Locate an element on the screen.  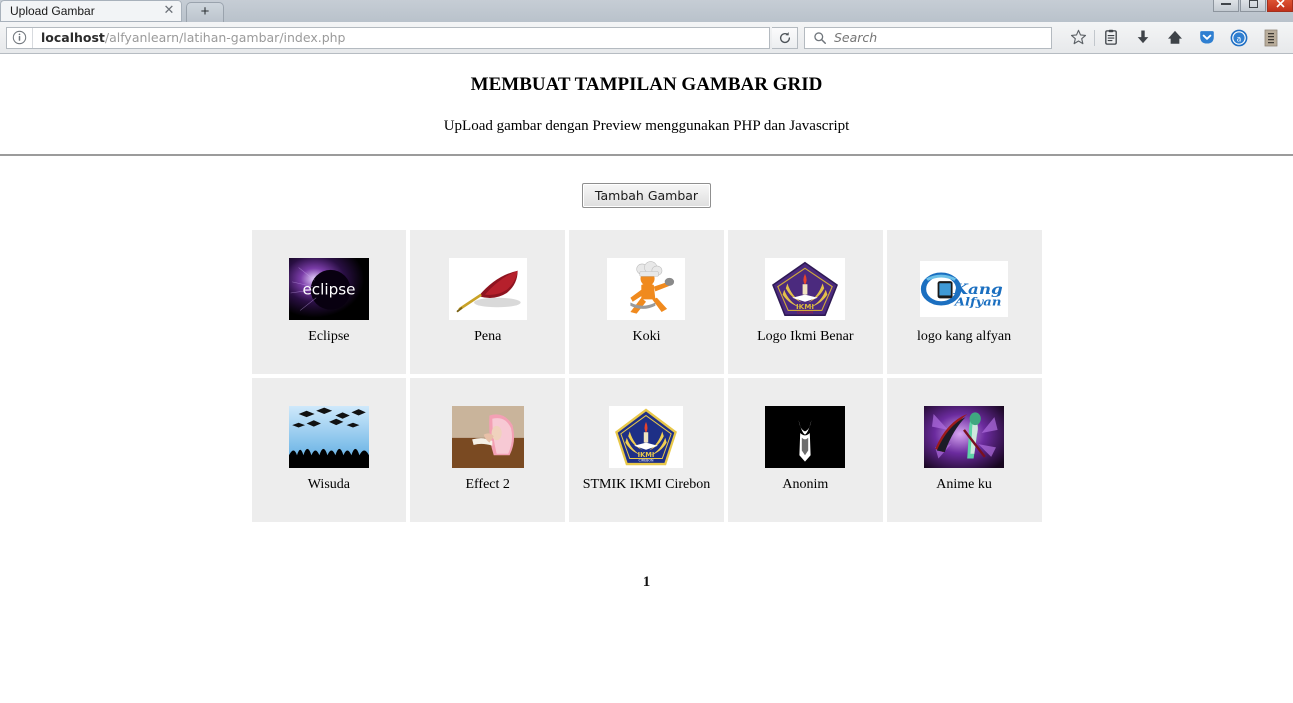
toolbar-icons: a is located at coordinates (1174, 38).